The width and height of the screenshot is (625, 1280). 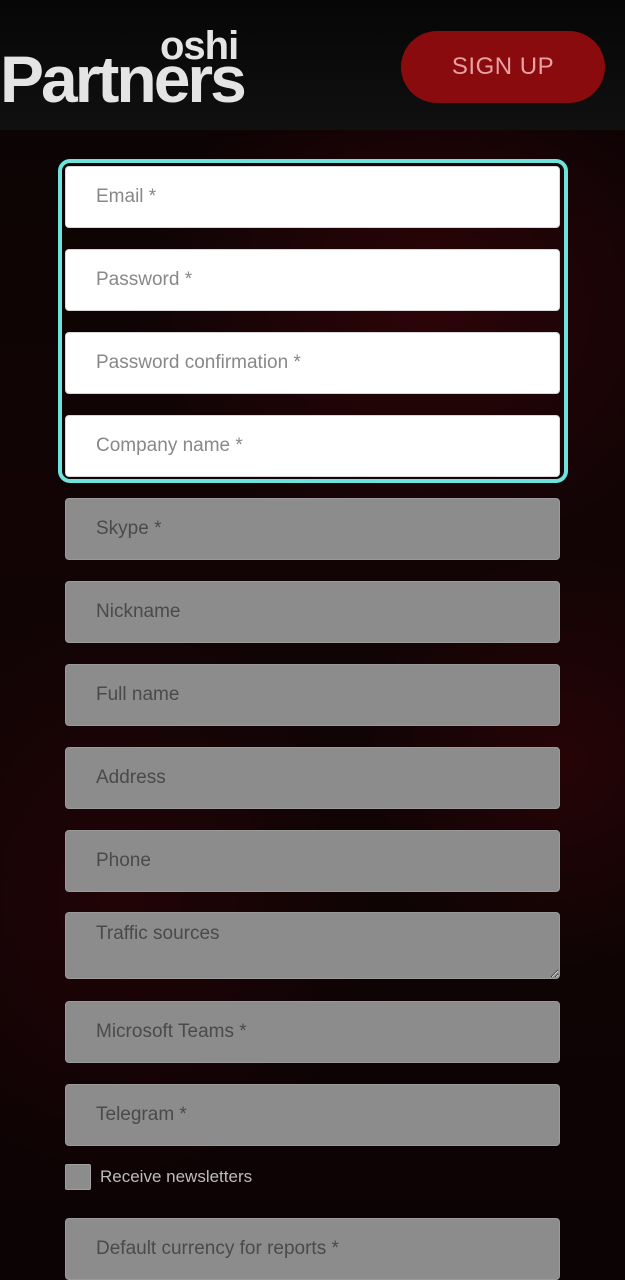 I want to click on traffic-sources-textarea, so click(x=312, y=945).